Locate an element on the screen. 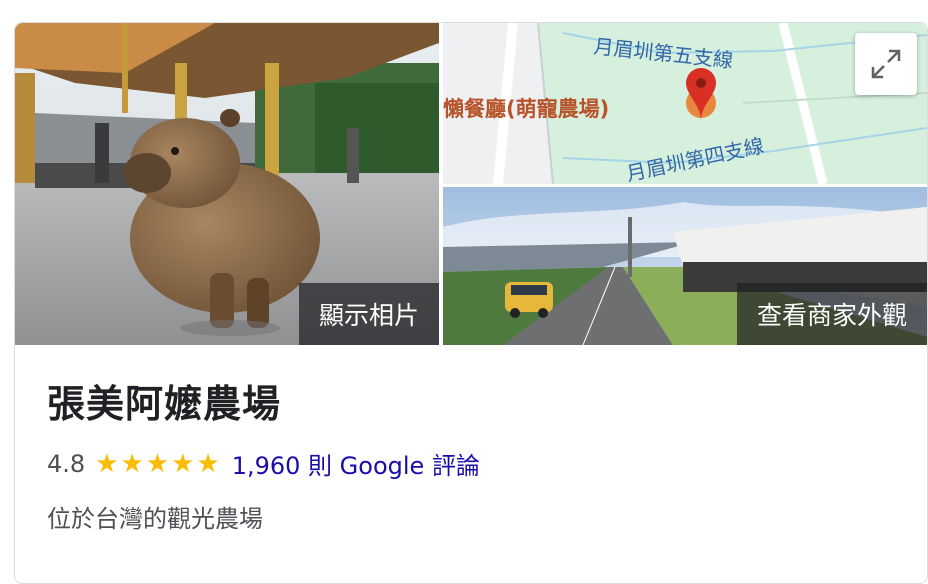 The width and height of the screenshot is (928, 584). view-storefront-button: 查看商家外觀 is located at coordinates (831, 314).